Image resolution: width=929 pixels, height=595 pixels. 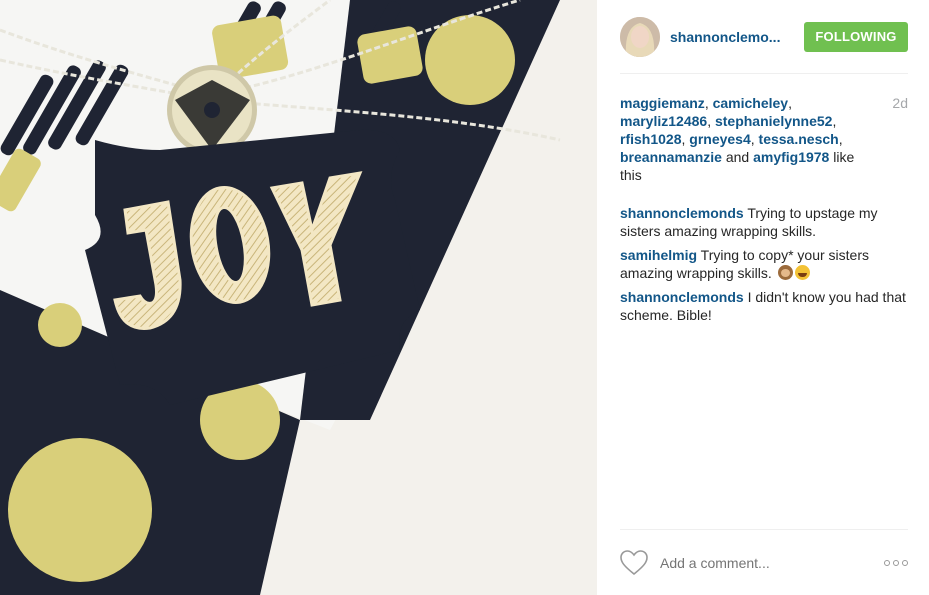 I want to click on like-user: stephanielynne52, so click(x=774, y=121).